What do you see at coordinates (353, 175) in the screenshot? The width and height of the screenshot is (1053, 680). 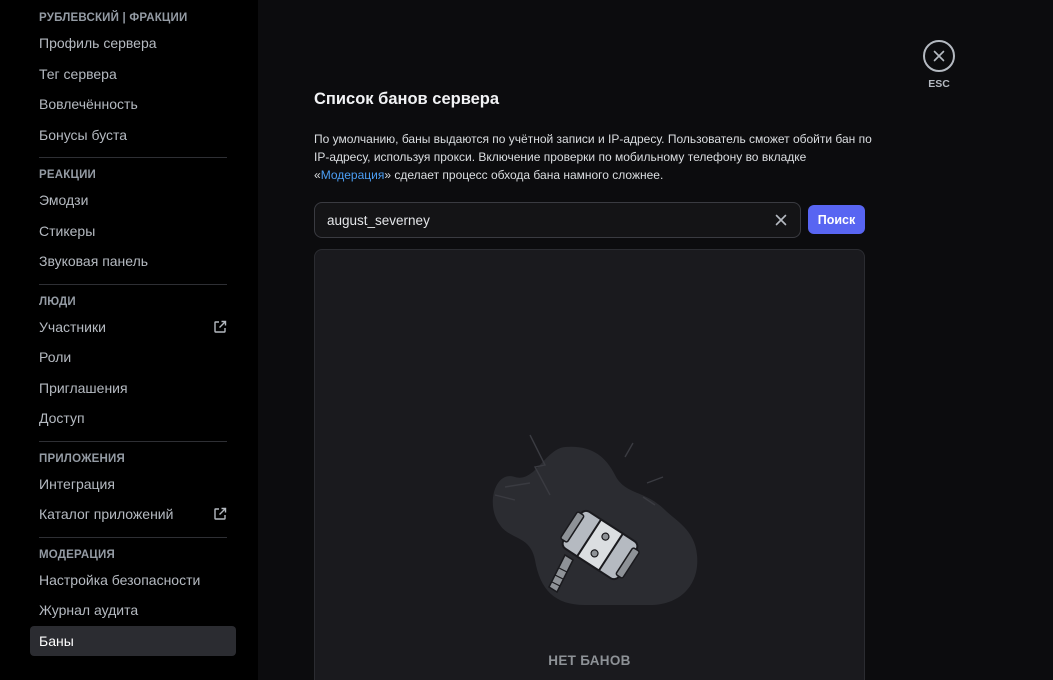 I see `moderation-link: Модерация` at bounding box center [353, 175].